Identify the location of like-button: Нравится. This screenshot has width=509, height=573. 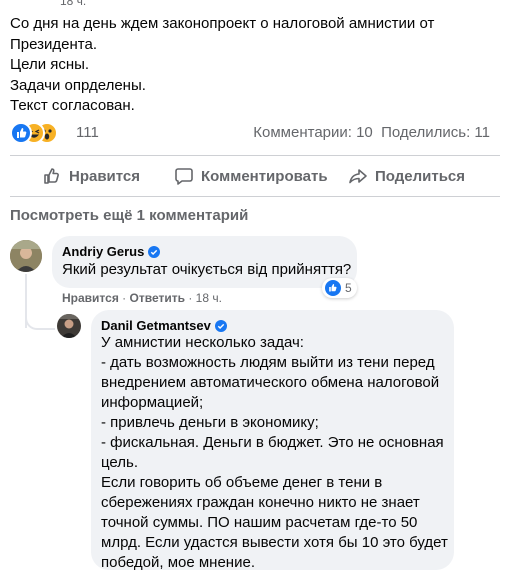
(91, 176).